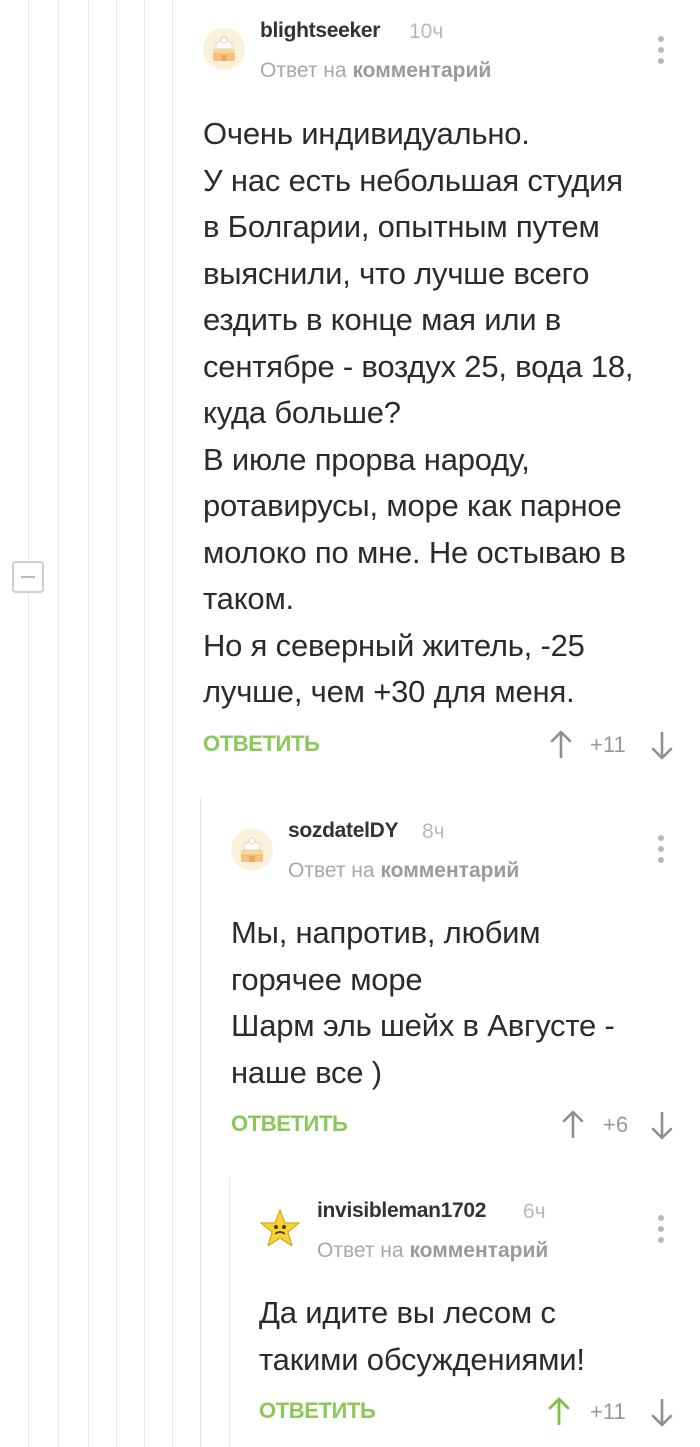  What do you see at coordinates (360, 1250) in the screenshot?
I see `reply-to-prefix: Ответ на` at bounding box center [360, 1250].